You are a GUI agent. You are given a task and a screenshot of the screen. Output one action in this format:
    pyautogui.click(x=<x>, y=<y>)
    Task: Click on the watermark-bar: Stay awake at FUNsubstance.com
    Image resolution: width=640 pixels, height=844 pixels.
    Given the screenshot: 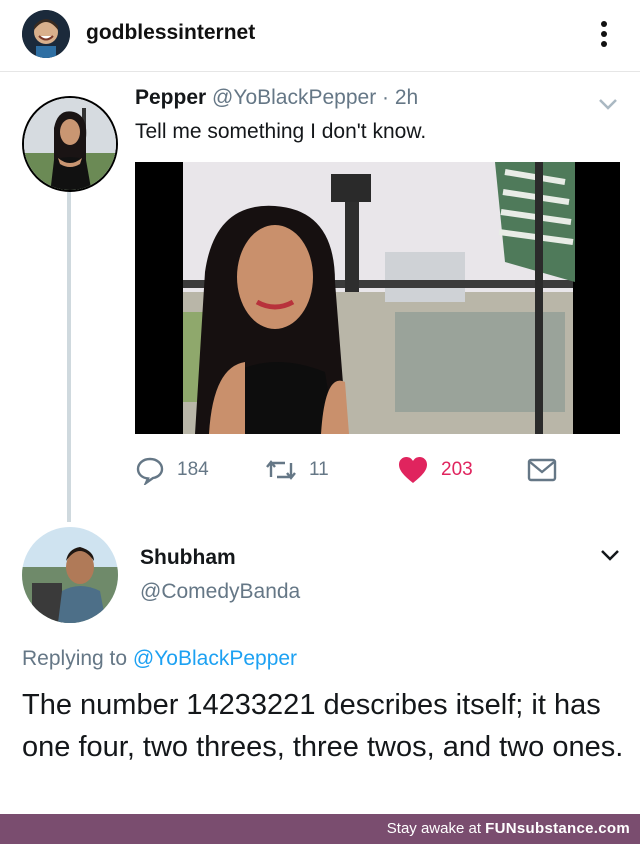 What is the action you would take?
    pyautogui.click(x=320, y=829)
    